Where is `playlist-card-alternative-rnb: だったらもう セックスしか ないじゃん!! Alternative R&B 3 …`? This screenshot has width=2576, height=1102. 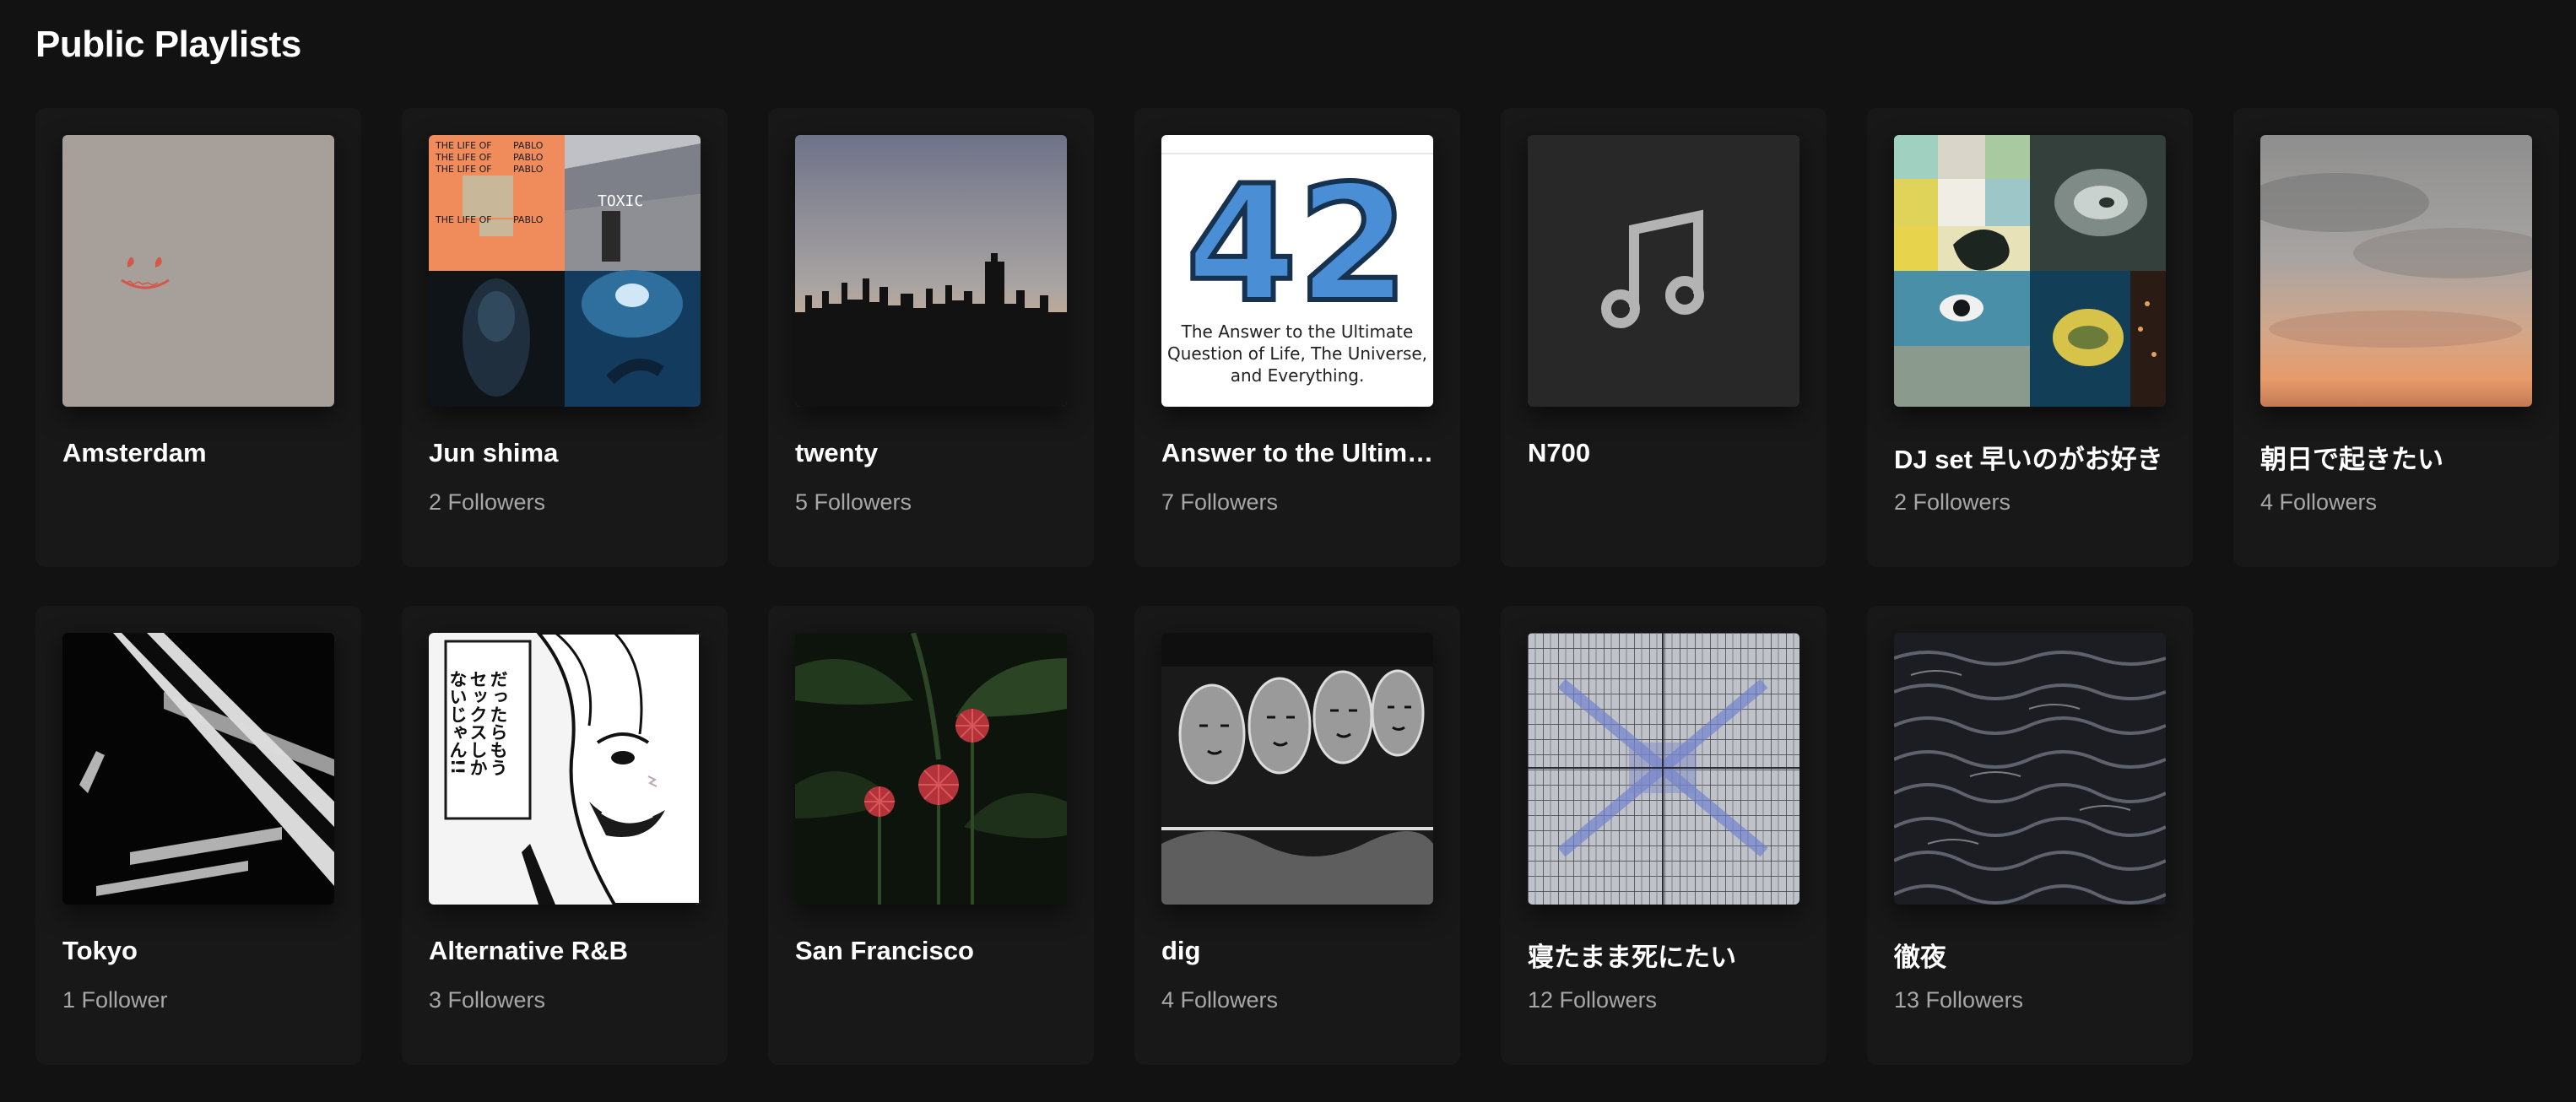 playlist-card-alternative-rnb: だったらもう セックスしか ないじゃん!! Alternative R&B 3 … is located at coordinates (565, 835).